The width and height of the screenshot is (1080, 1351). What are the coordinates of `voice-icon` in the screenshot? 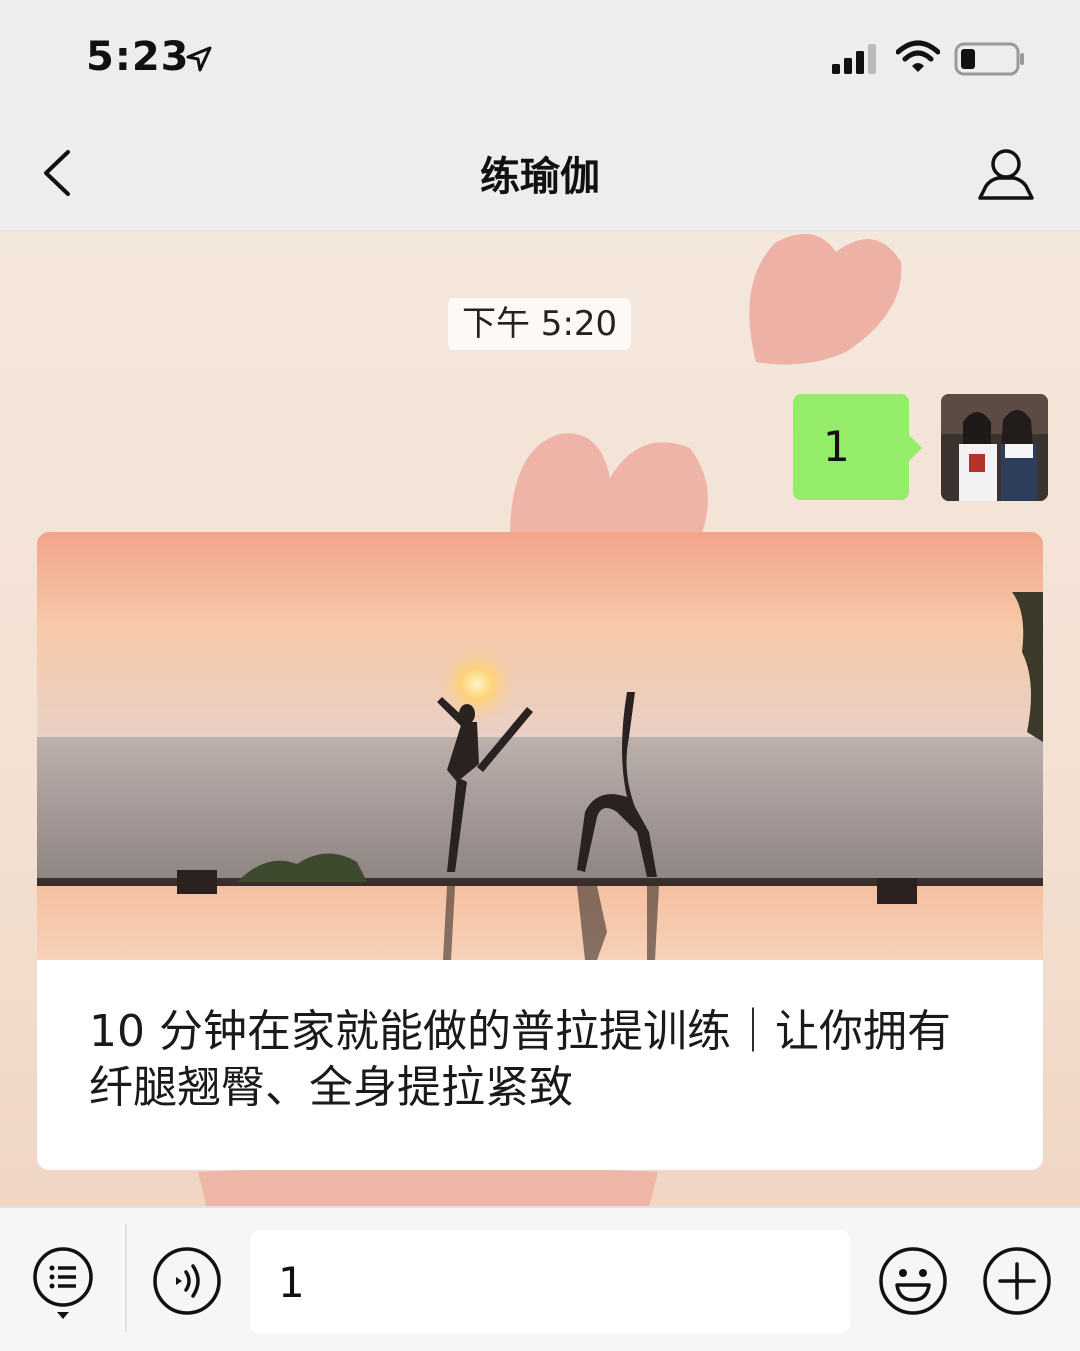 It's located at (187, 1281).